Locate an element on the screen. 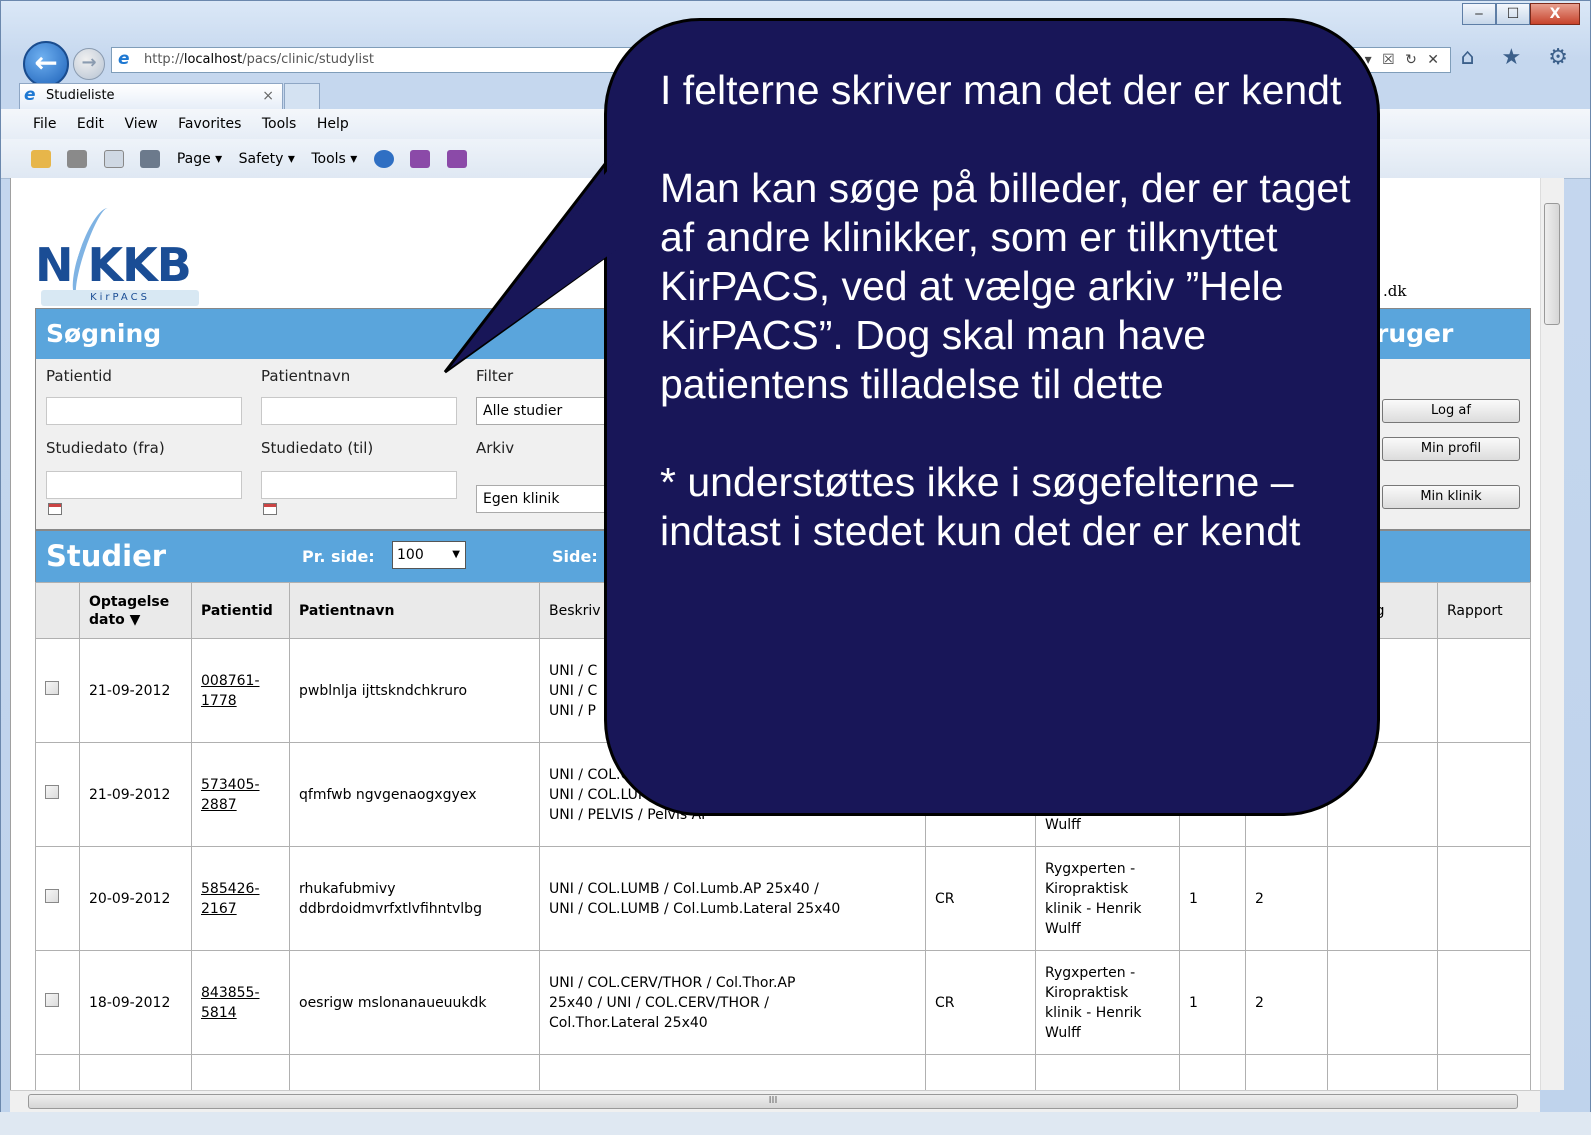 The width and height of the screenshot is (1591, 1135). col-rapport: Rapport is located at coordinates (1484, 610).